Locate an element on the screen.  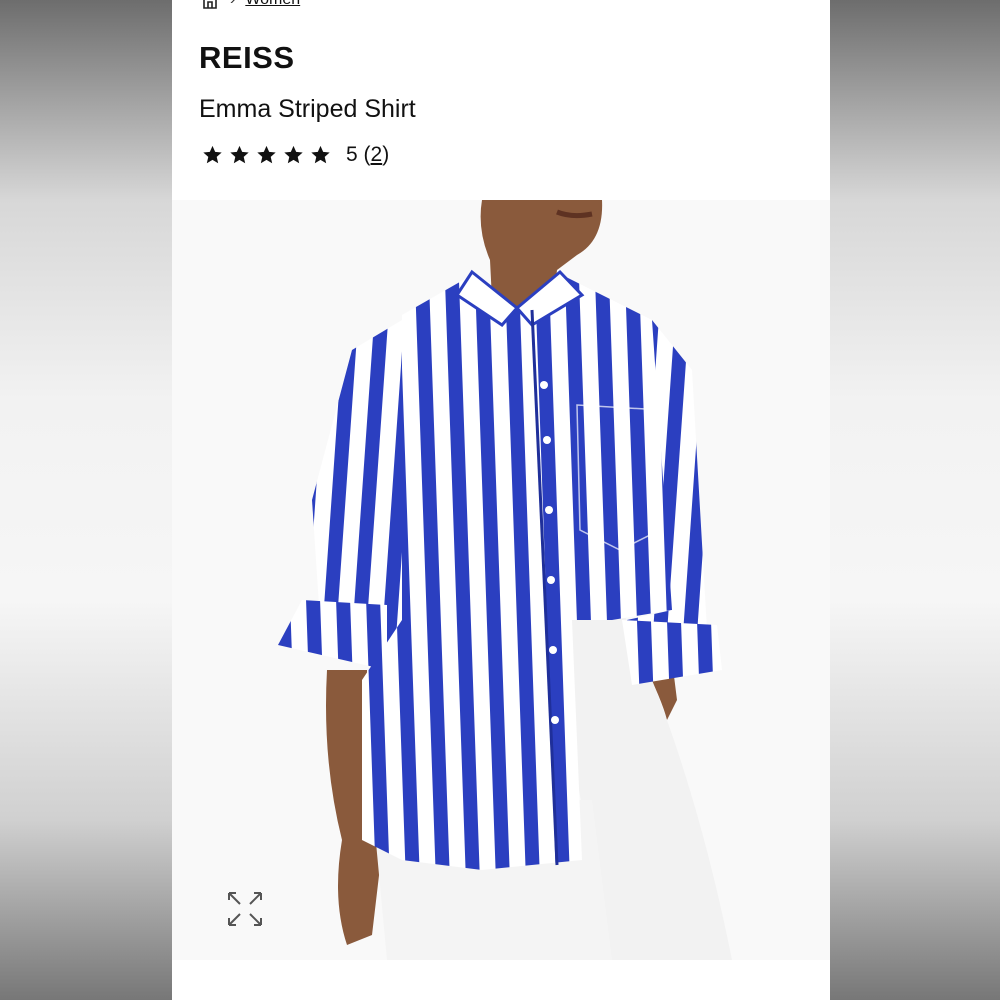
rating-summary: 5 (2) is located at coordinates (368, 154).